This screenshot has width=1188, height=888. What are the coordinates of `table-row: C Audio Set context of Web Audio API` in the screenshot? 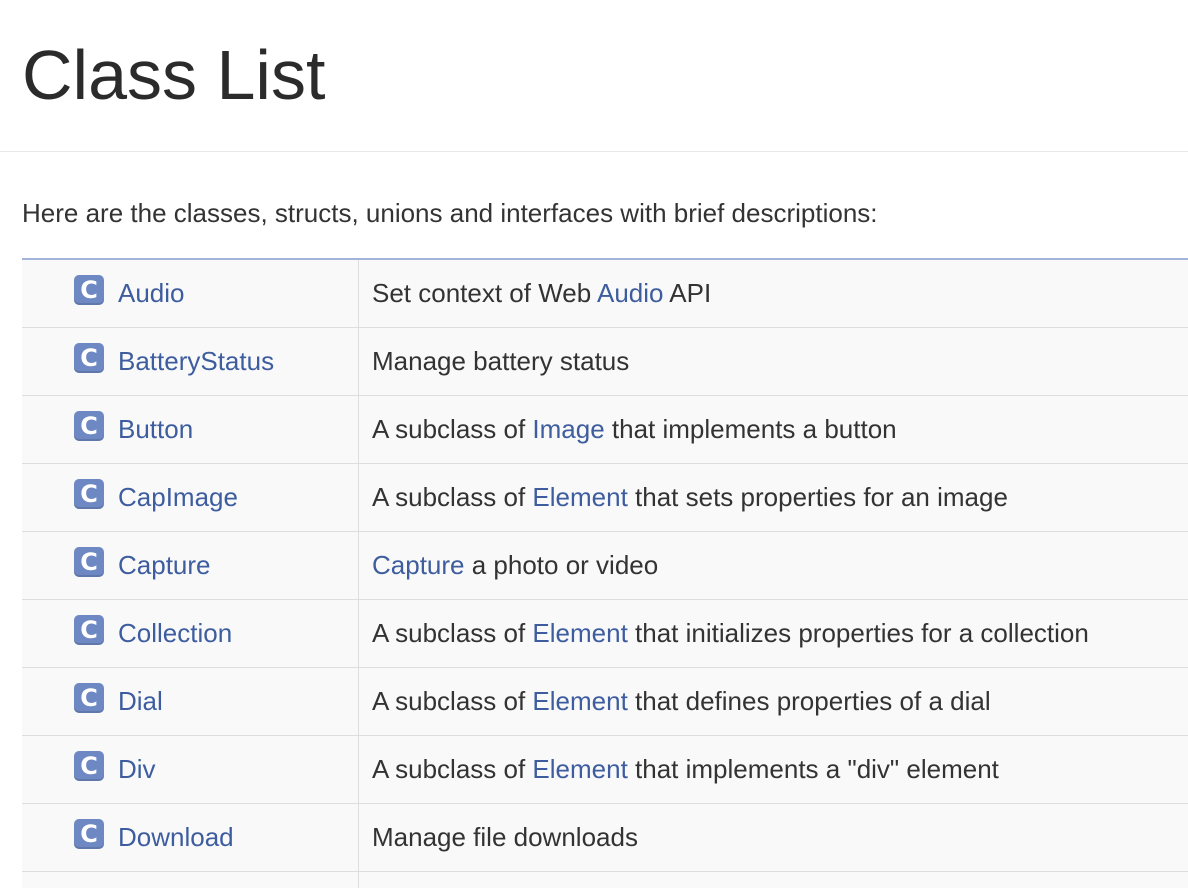 It's located at (605, 293).